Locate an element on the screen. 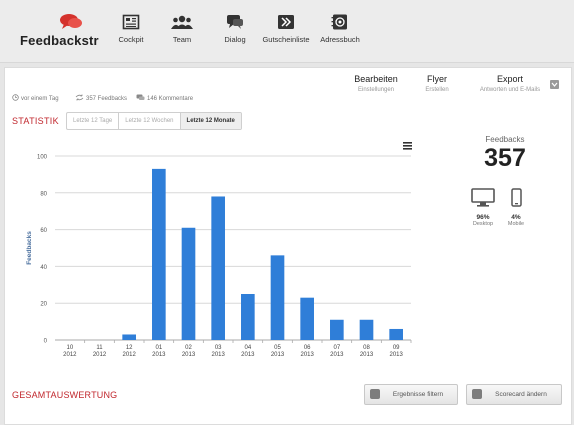 This screenshot has width=574, height=425. nav-gutscheinliste: Gutscheinliste is located at coordinates (286, 34).